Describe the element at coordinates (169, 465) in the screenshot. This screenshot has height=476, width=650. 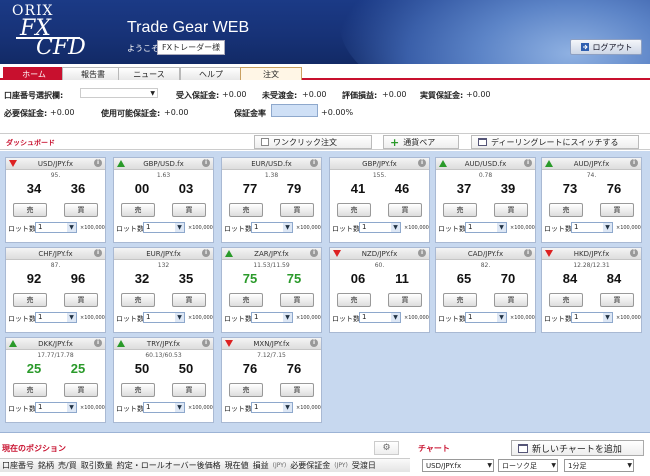
I see `positions-column-header: 約定・ロールオーバー後価格` at that location.